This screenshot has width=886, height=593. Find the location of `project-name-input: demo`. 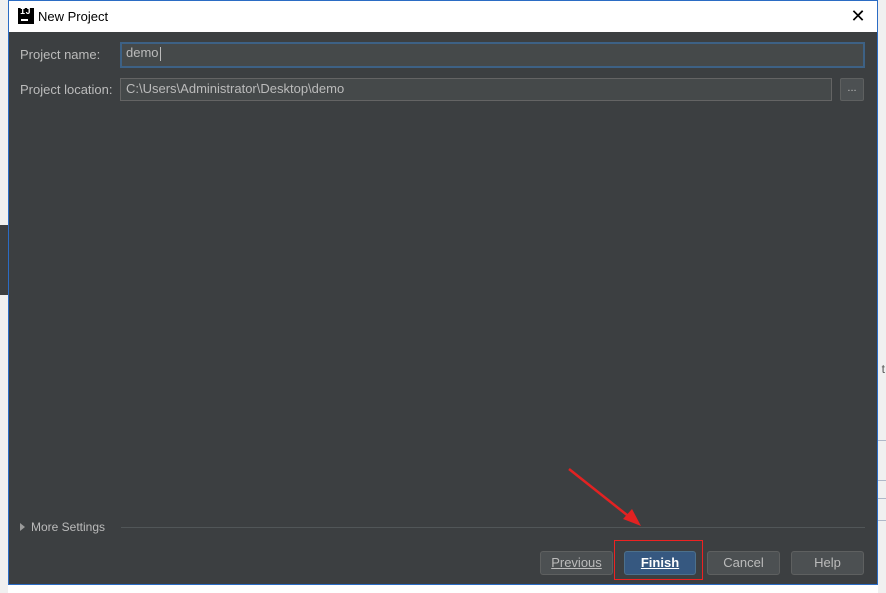

project-name-input: demo is located at coordinates (492, 55).